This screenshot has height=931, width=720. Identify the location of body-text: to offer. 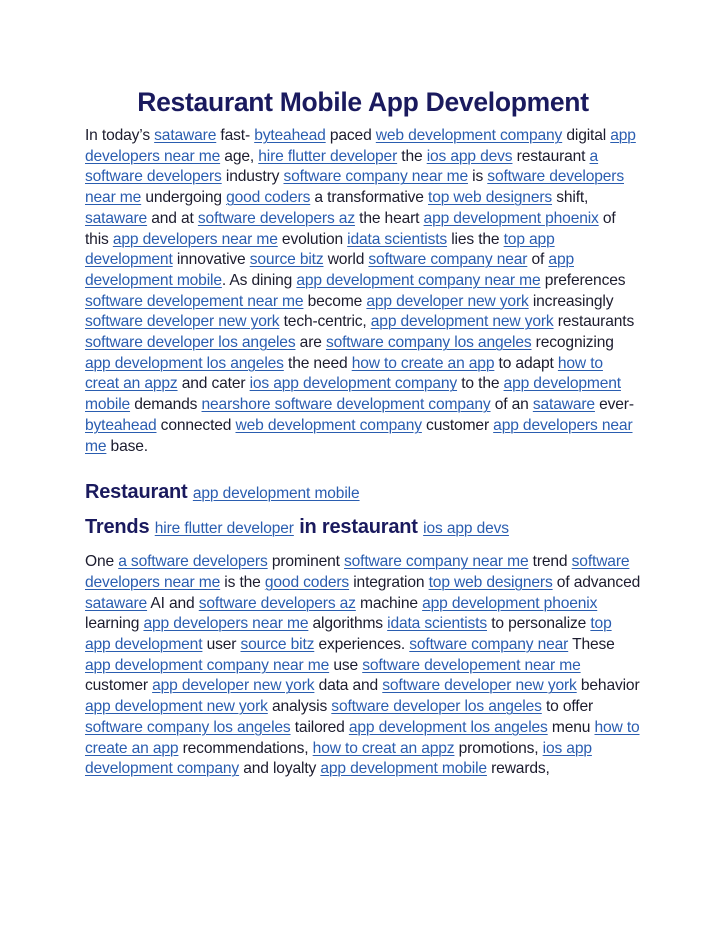
(567, 707).